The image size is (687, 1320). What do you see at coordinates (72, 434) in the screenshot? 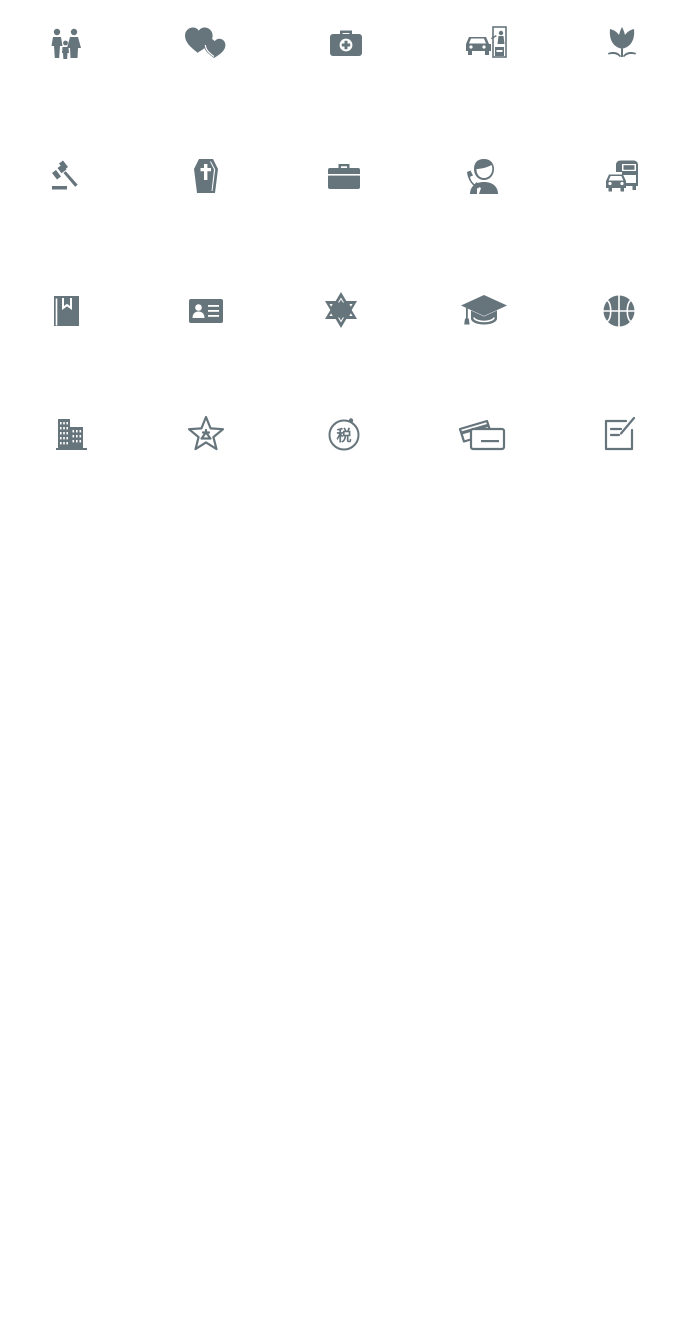
I see `office-buildings-icon` at bounding box center [72, 434].